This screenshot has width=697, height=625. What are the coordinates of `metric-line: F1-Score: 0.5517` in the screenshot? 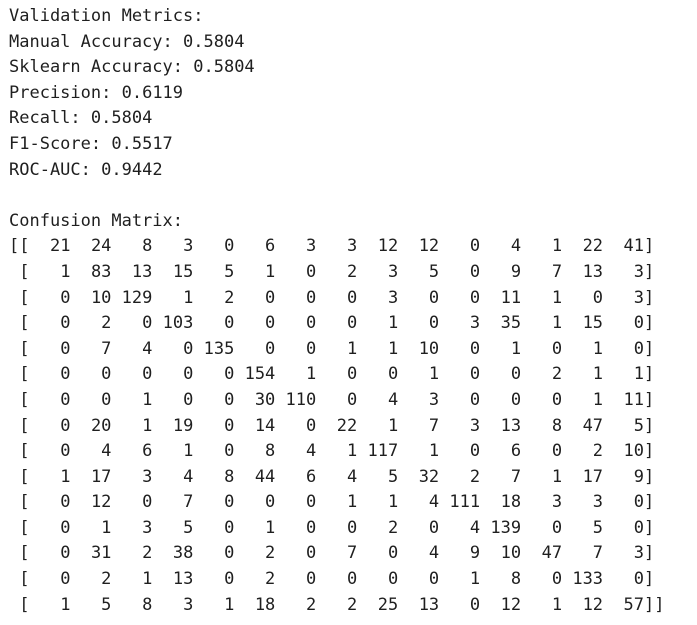 It's located at (353, 145).